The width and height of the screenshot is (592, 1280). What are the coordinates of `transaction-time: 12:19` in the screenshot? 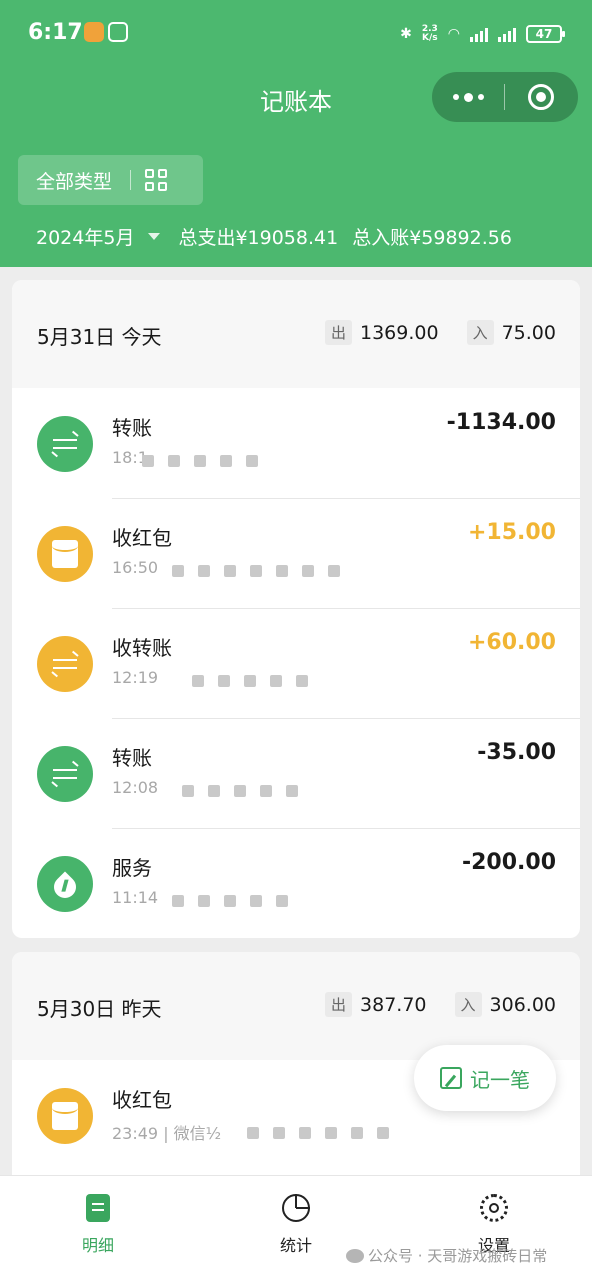 It's located at (135, 677).